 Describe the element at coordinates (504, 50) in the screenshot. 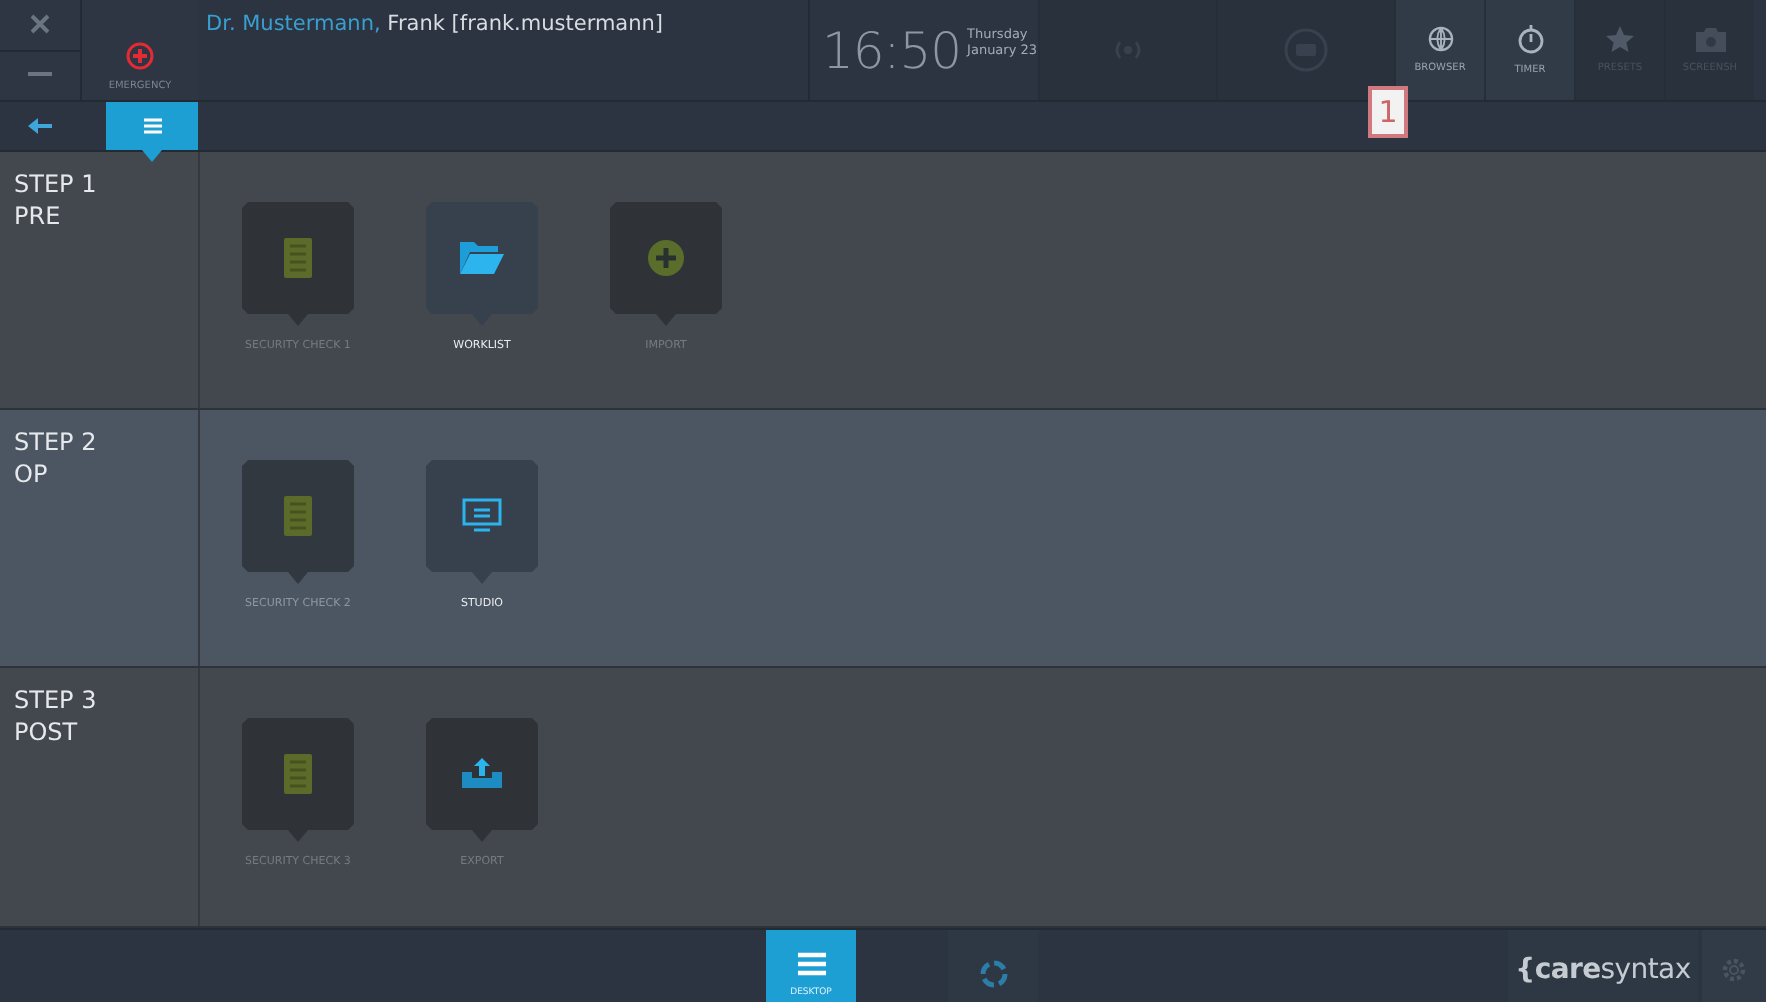

I see `user-name: Dr. Mustermann, Frank [frank.mustermann]` at that location.